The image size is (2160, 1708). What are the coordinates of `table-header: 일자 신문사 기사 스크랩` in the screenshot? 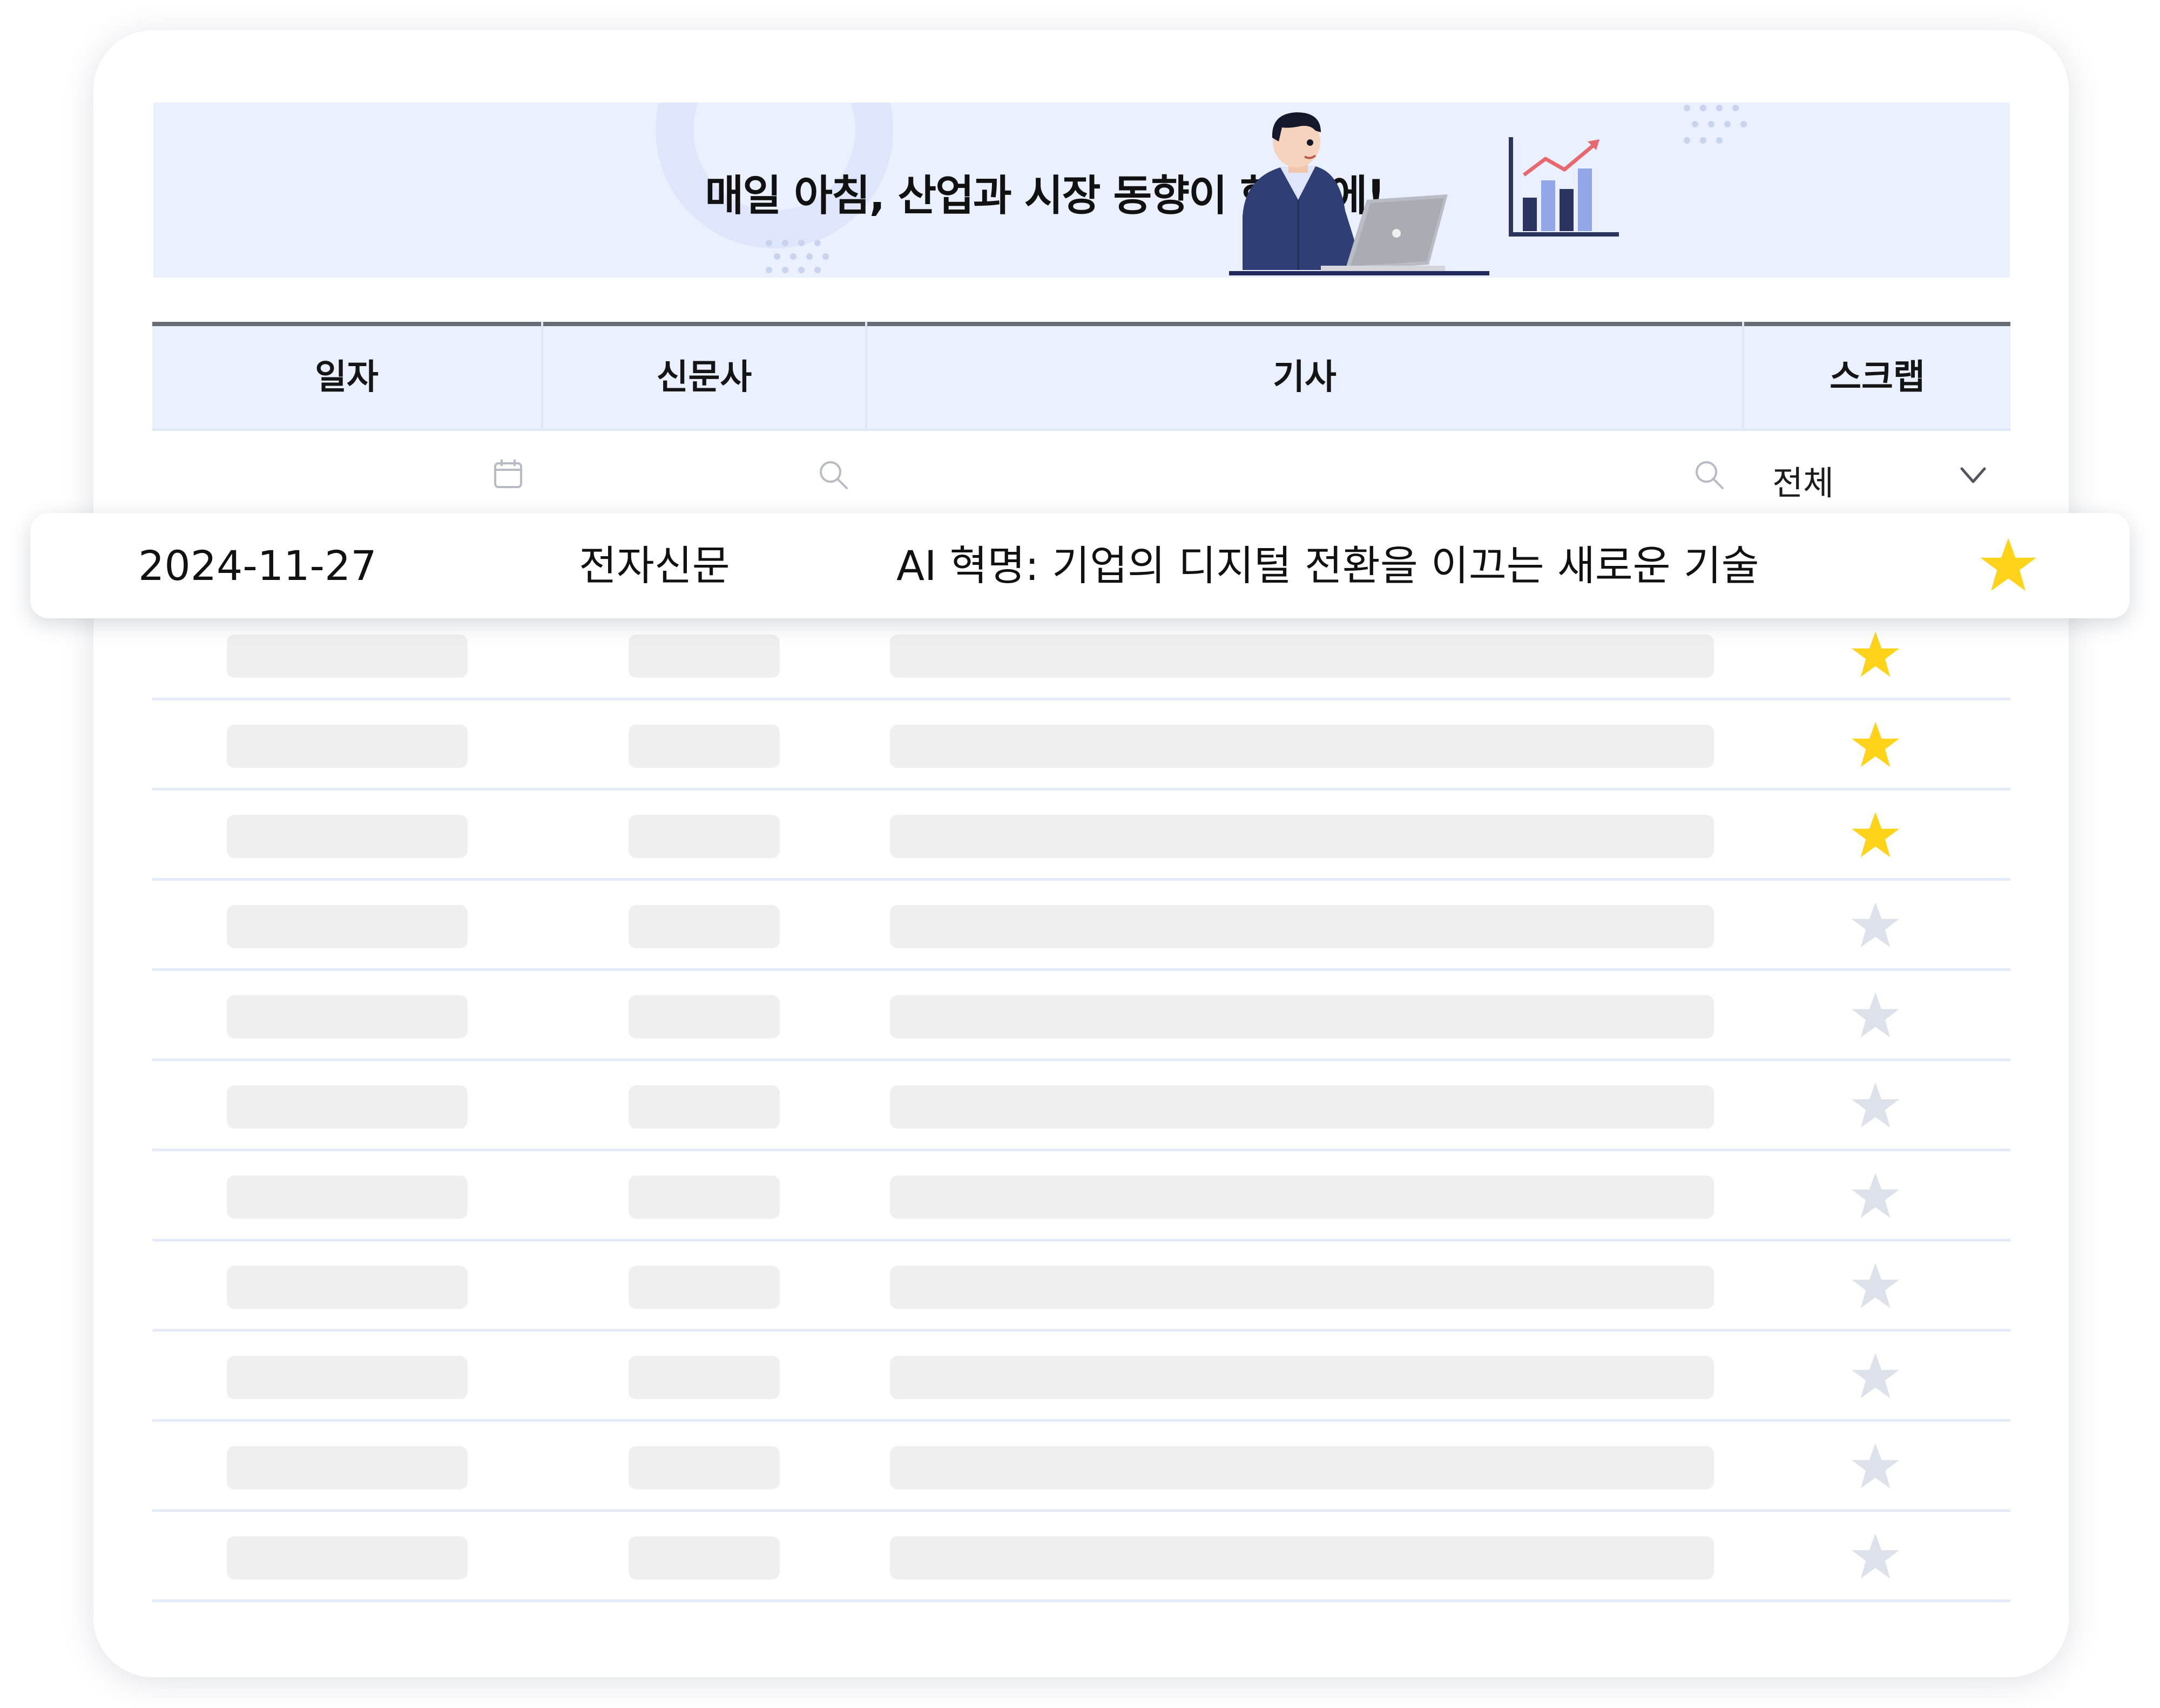 It's located at (1081, 376).